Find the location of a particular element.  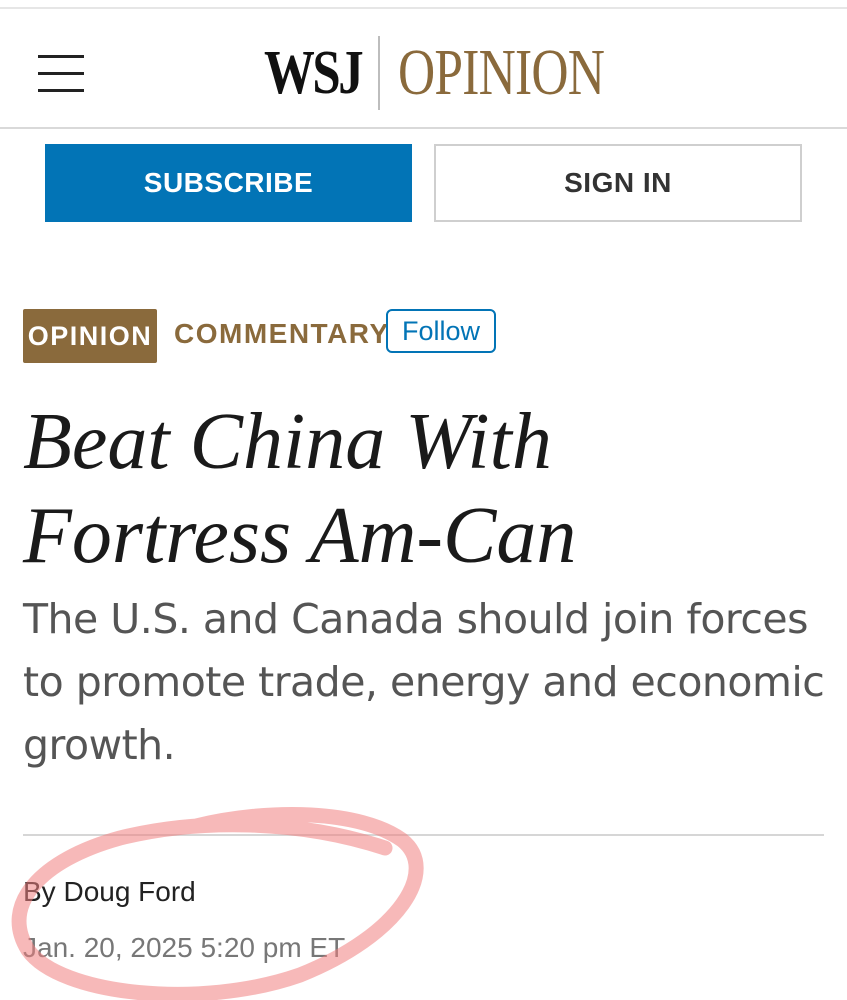

logo-divider is located at coordinates (379, 73).